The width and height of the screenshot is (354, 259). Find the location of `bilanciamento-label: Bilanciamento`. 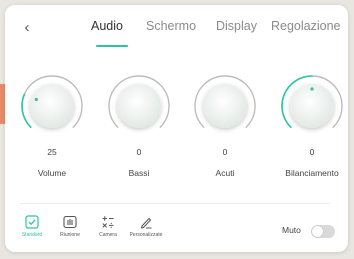

bilanciamento-label: Bilanciamento is located at coordinates (312, 173).